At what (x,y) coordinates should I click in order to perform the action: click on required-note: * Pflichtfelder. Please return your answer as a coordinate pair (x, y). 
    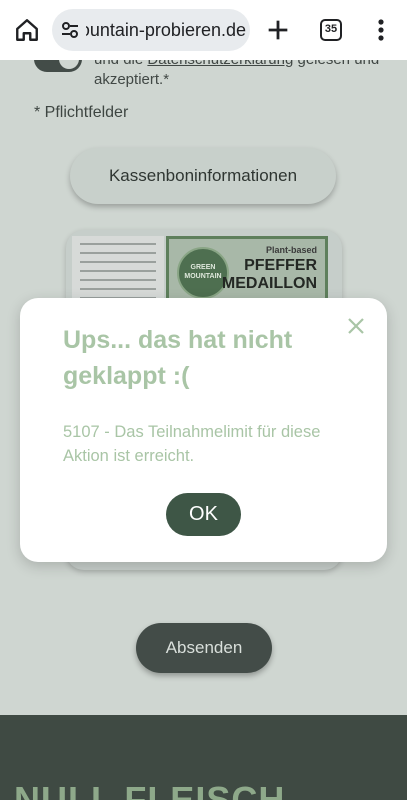
    Looking at the image, I should click on (81, 112).